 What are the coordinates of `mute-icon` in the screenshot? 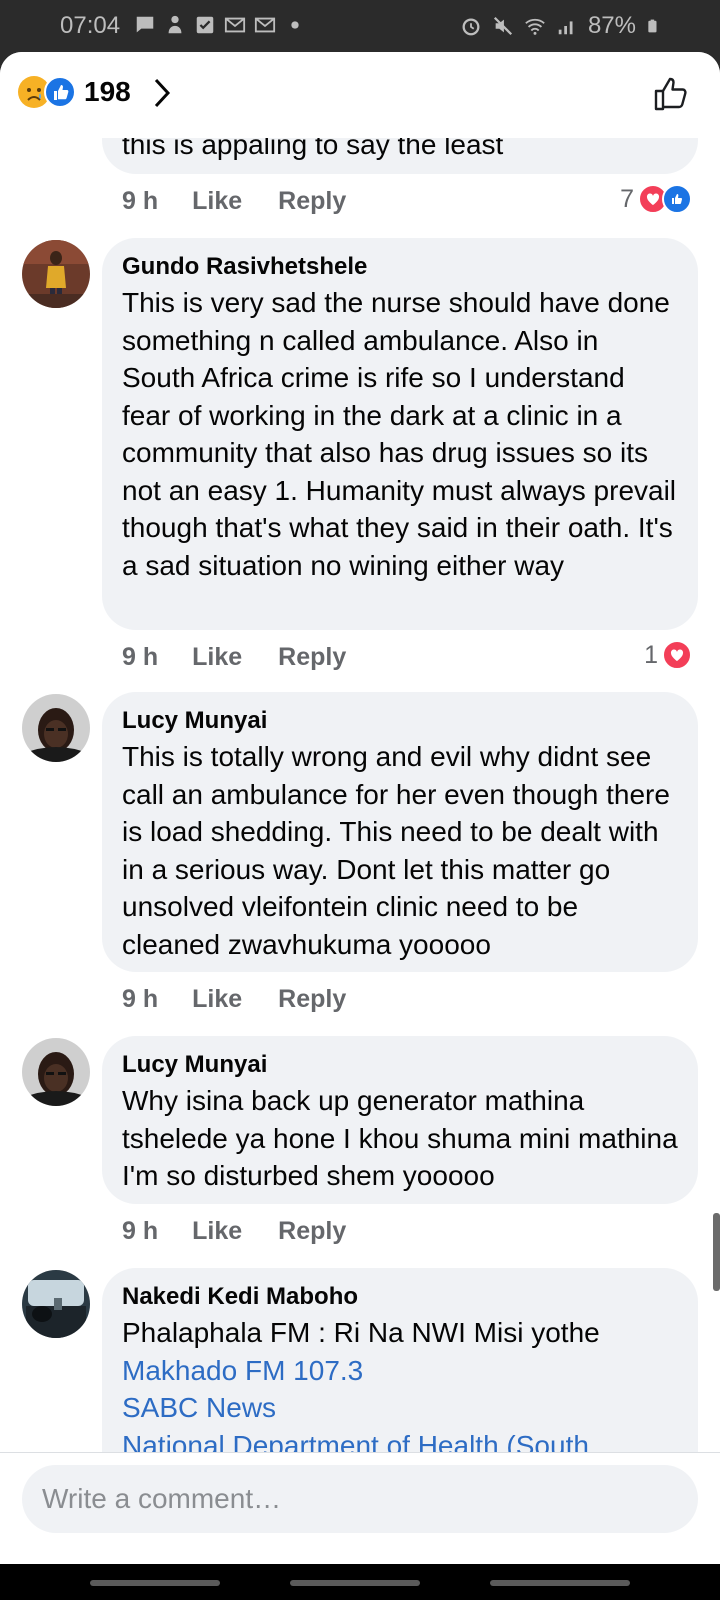 It's located at (503, 26).